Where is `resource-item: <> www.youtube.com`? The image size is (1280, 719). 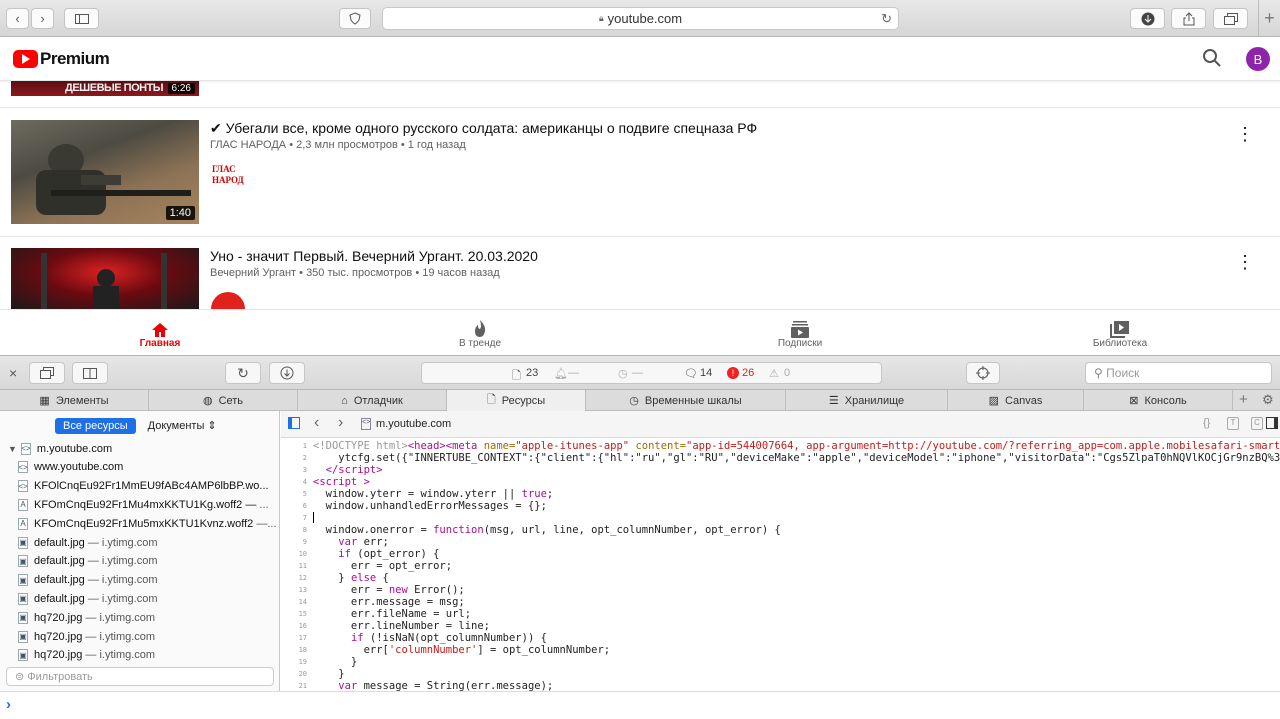
resource-item: <> www.youtube.com is located at coordinates (140, 467).